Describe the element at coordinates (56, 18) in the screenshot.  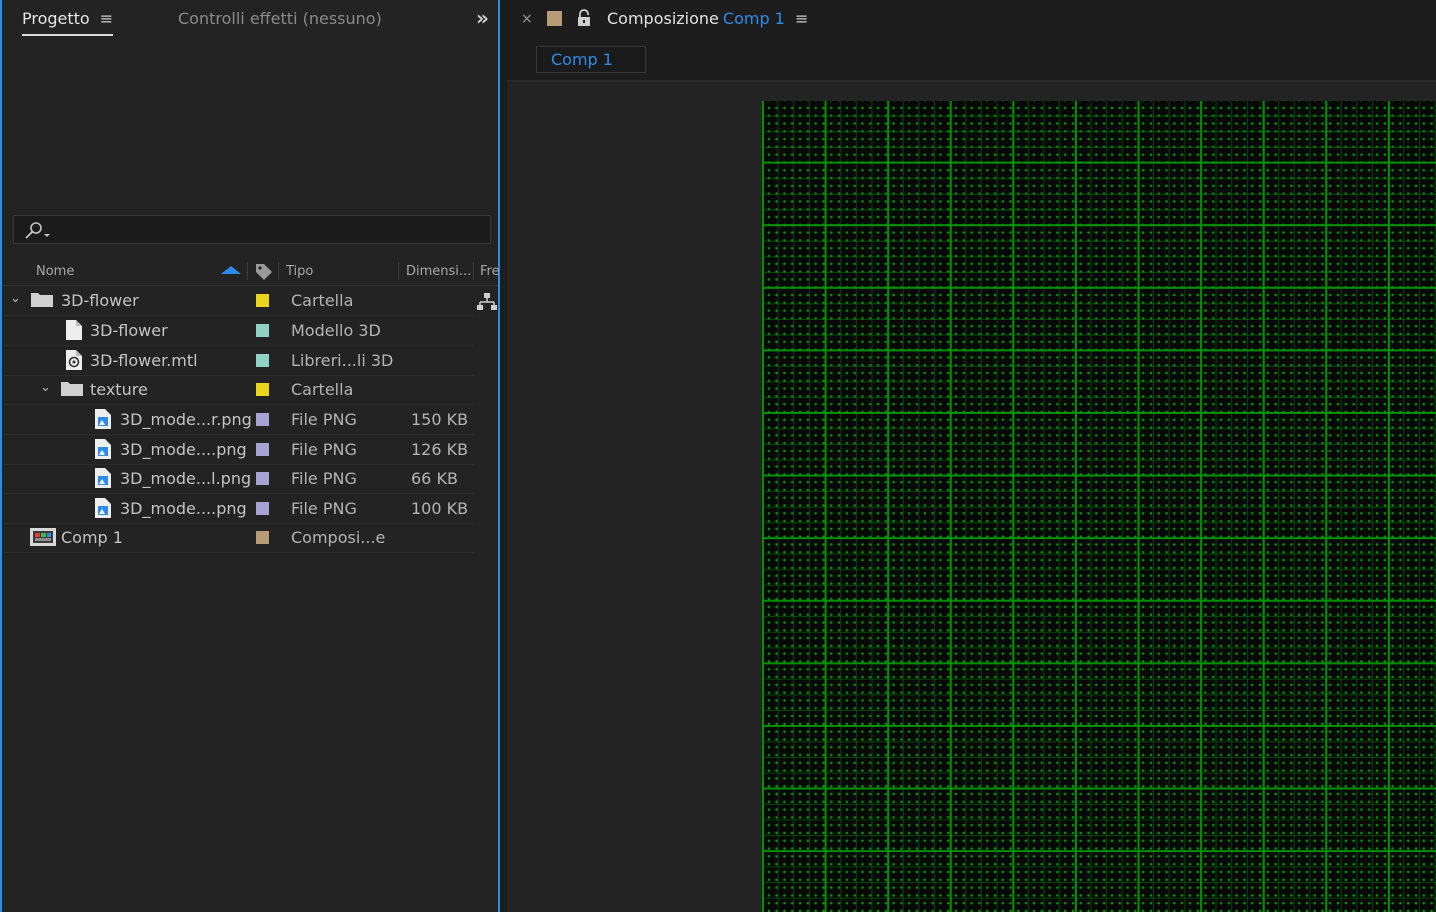
I see `tab-progetto-label: Progetto` at that location.